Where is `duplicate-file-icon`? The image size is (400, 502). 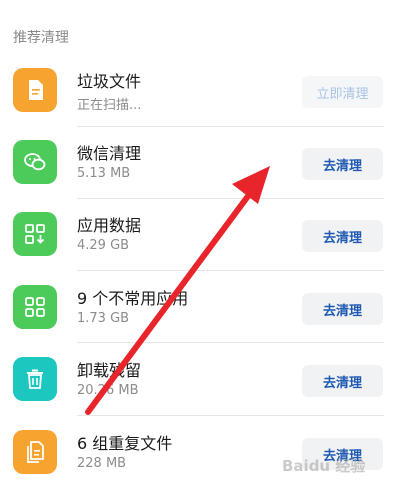
duplicate-file-icon is located at coordinates (35, 452).